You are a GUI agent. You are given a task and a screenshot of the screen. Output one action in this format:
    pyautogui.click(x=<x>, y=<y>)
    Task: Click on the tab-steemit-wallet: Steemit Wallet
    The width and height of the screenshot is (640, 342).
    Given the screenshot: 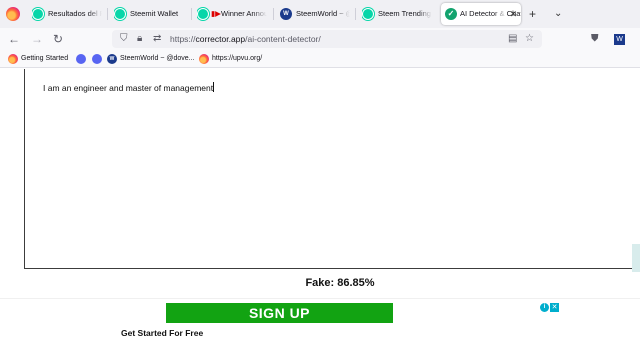 What is the action you would take?
    pyautogui.click(x=152, y=14)
    